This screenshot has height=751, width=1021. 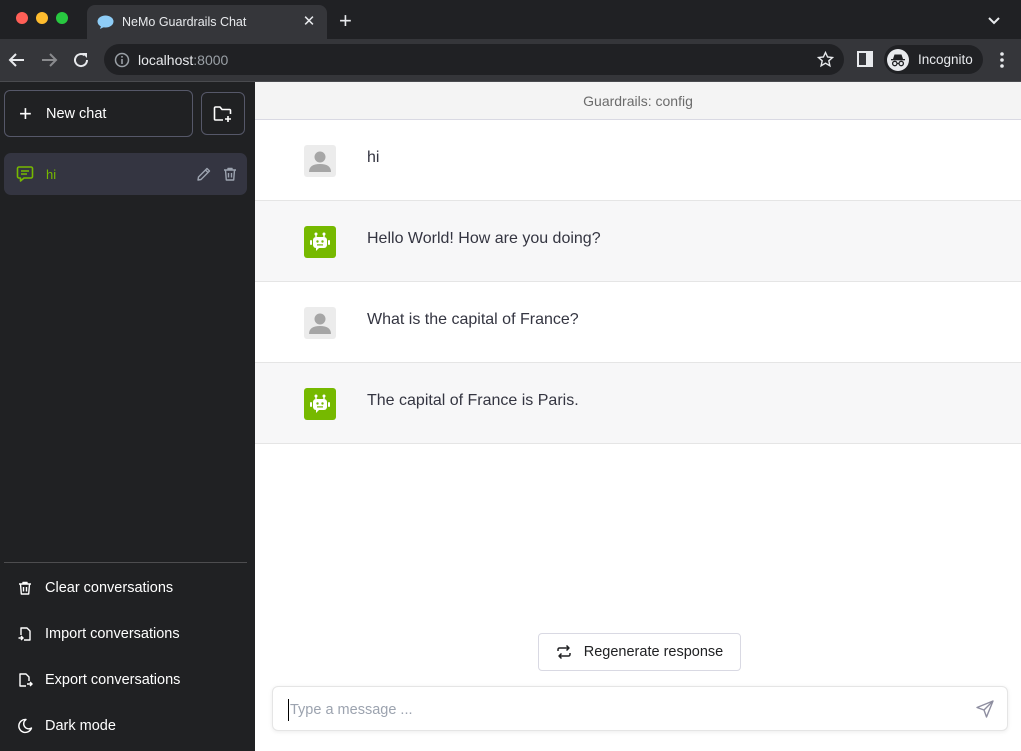 What do you see at coordinates (211, 59) in the screenshot?
I see `url-port: :8000` at bounding box center [211, 59].